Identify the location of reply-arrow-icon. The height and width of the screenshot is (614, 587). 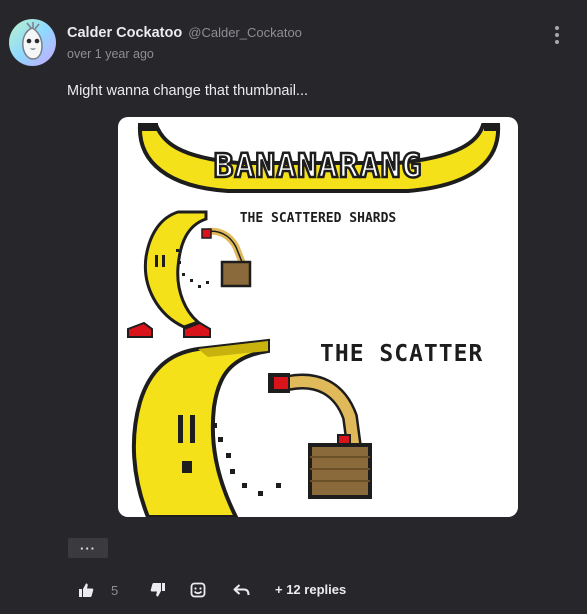
(241, 590).